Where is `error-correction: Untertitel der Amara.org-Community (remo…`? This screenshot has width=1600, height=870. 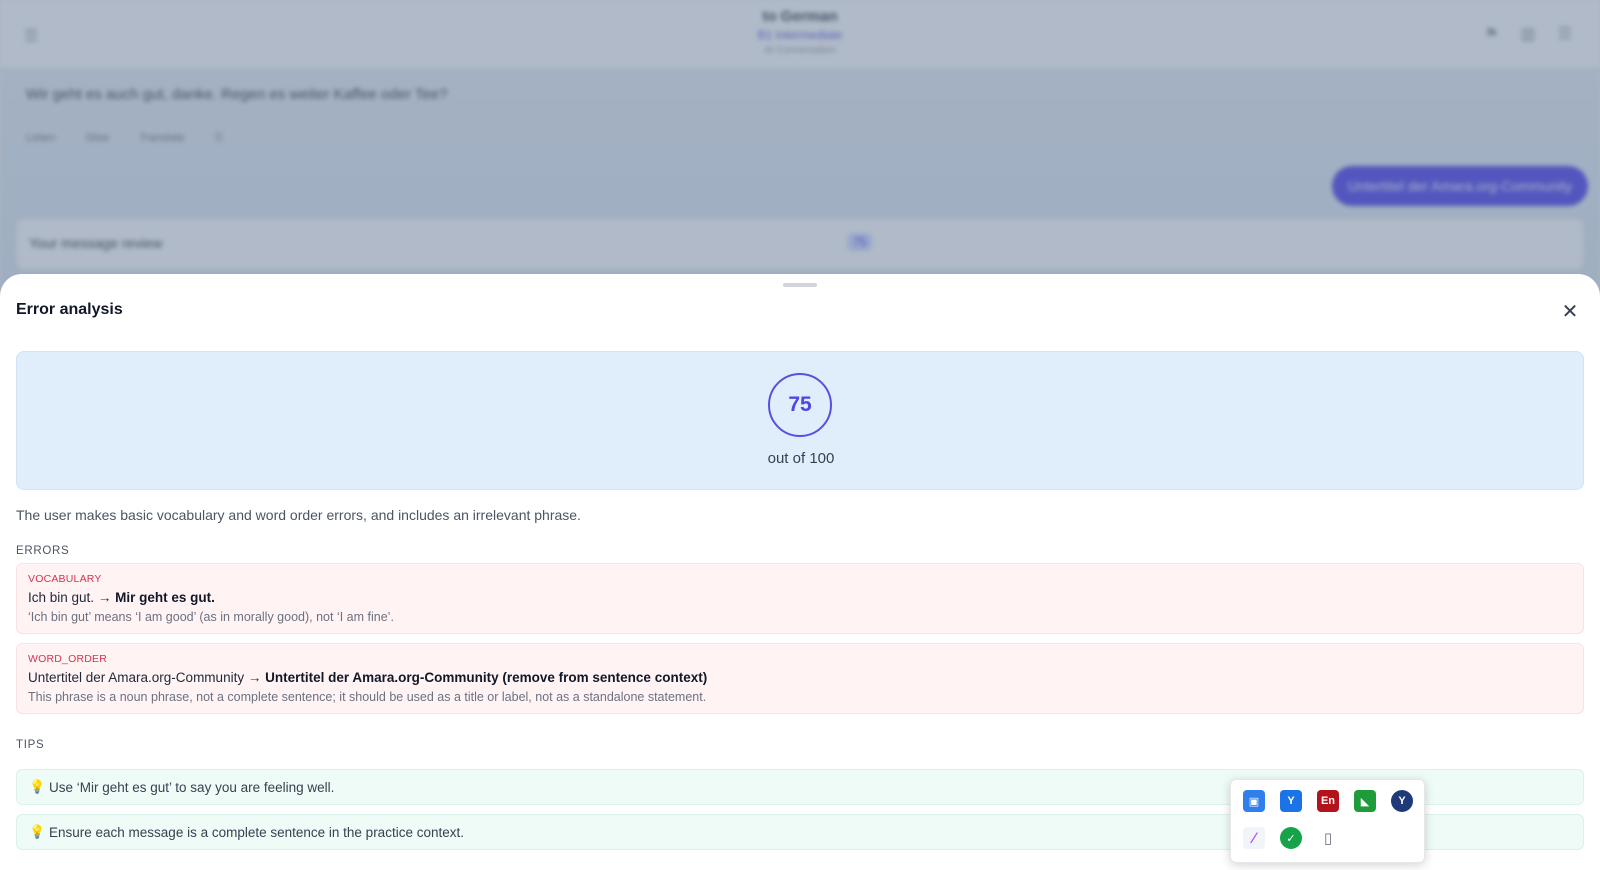 error-correction: Untertitel der Amara.org-Community (remo… is located at coordinates (486, 677).